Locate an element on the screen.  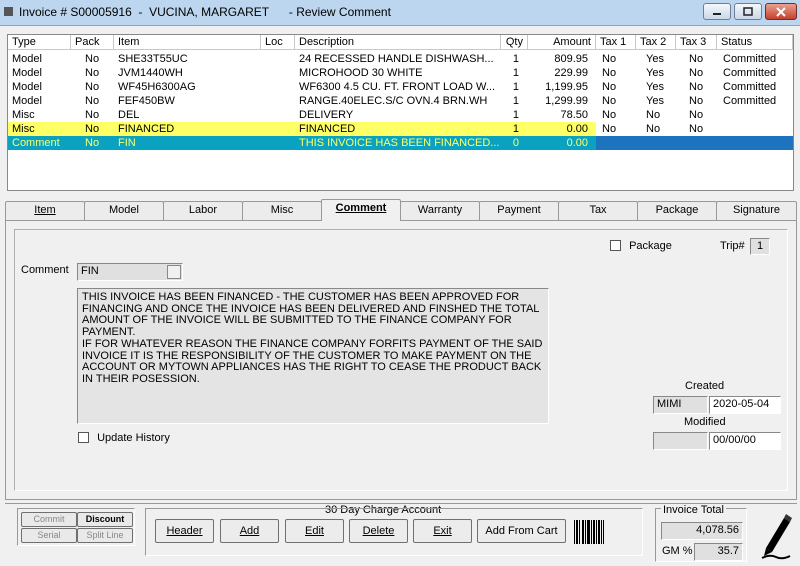
delete-button: Delete is located at coordinates (378, 531).